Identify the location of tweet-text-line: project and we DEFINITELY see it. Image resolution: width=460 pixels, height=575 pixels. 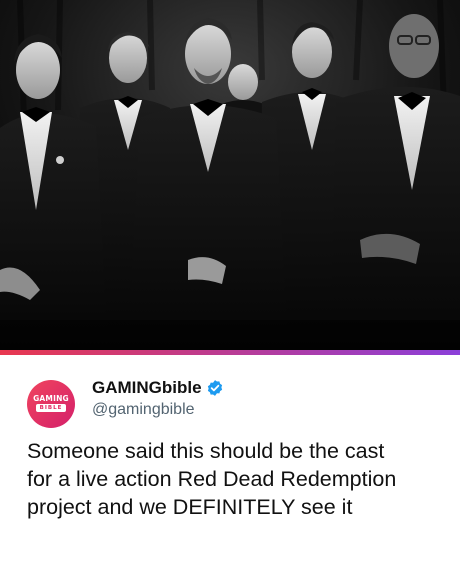
(190, 507).